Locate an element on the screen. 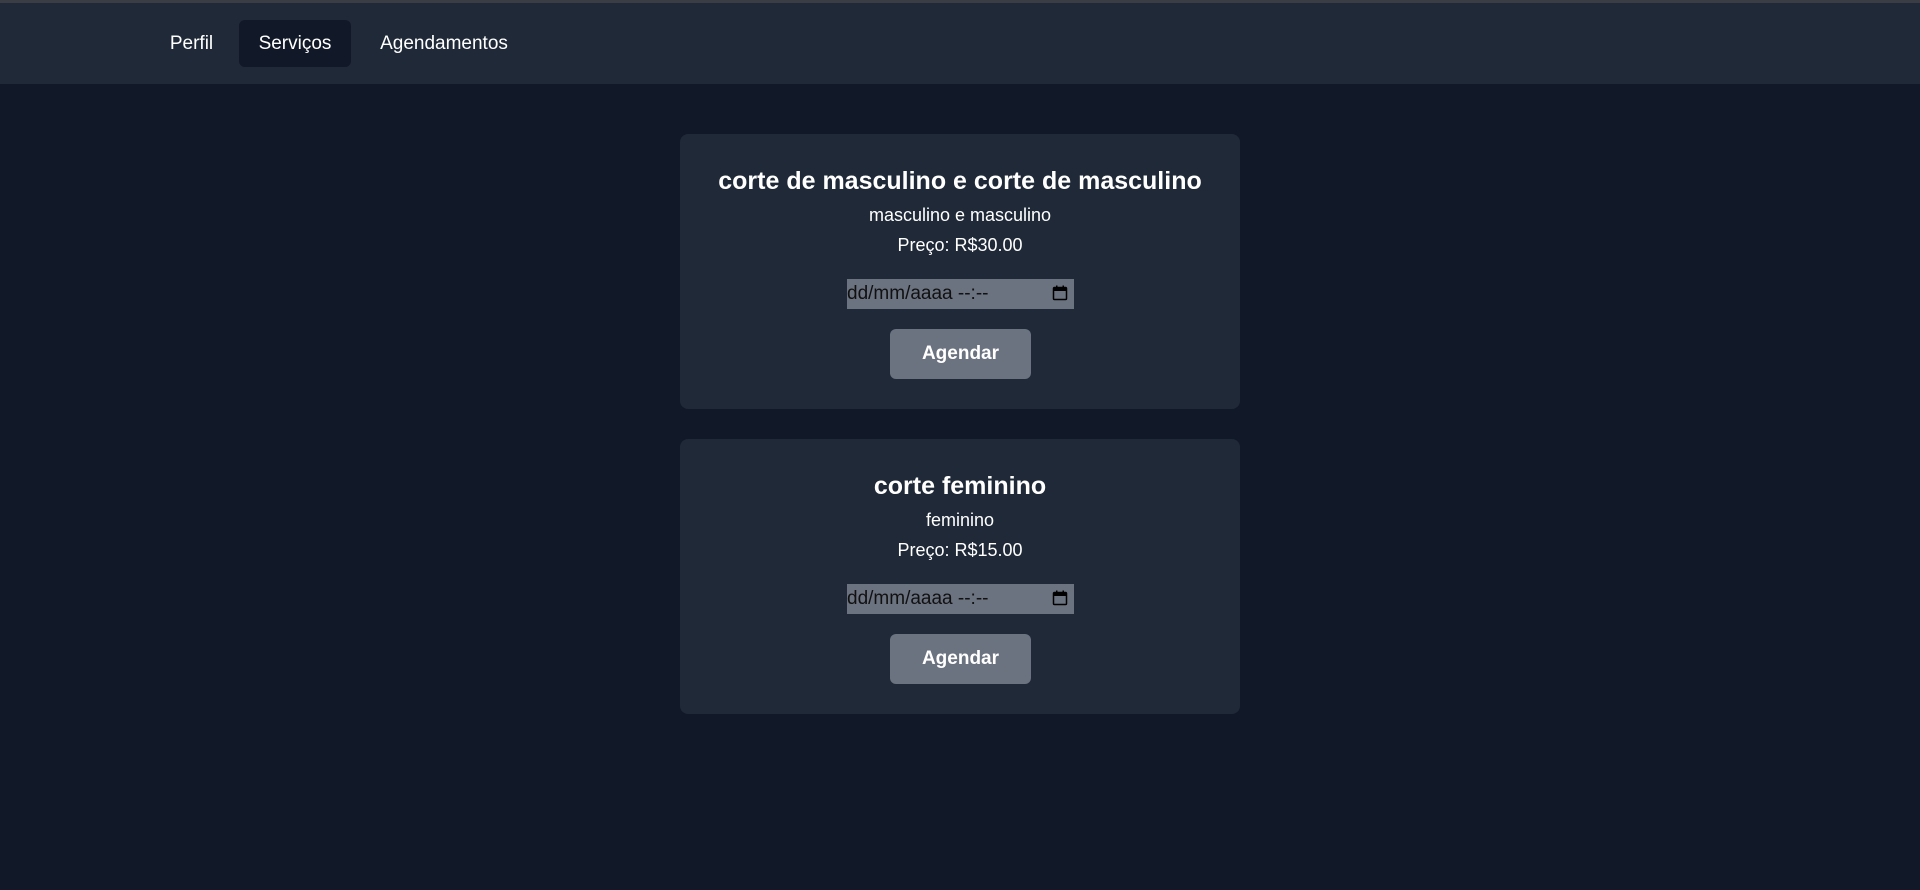 This screenshot has width=1920, height=890. service-description: feminino is located at coordinates (960, 520).